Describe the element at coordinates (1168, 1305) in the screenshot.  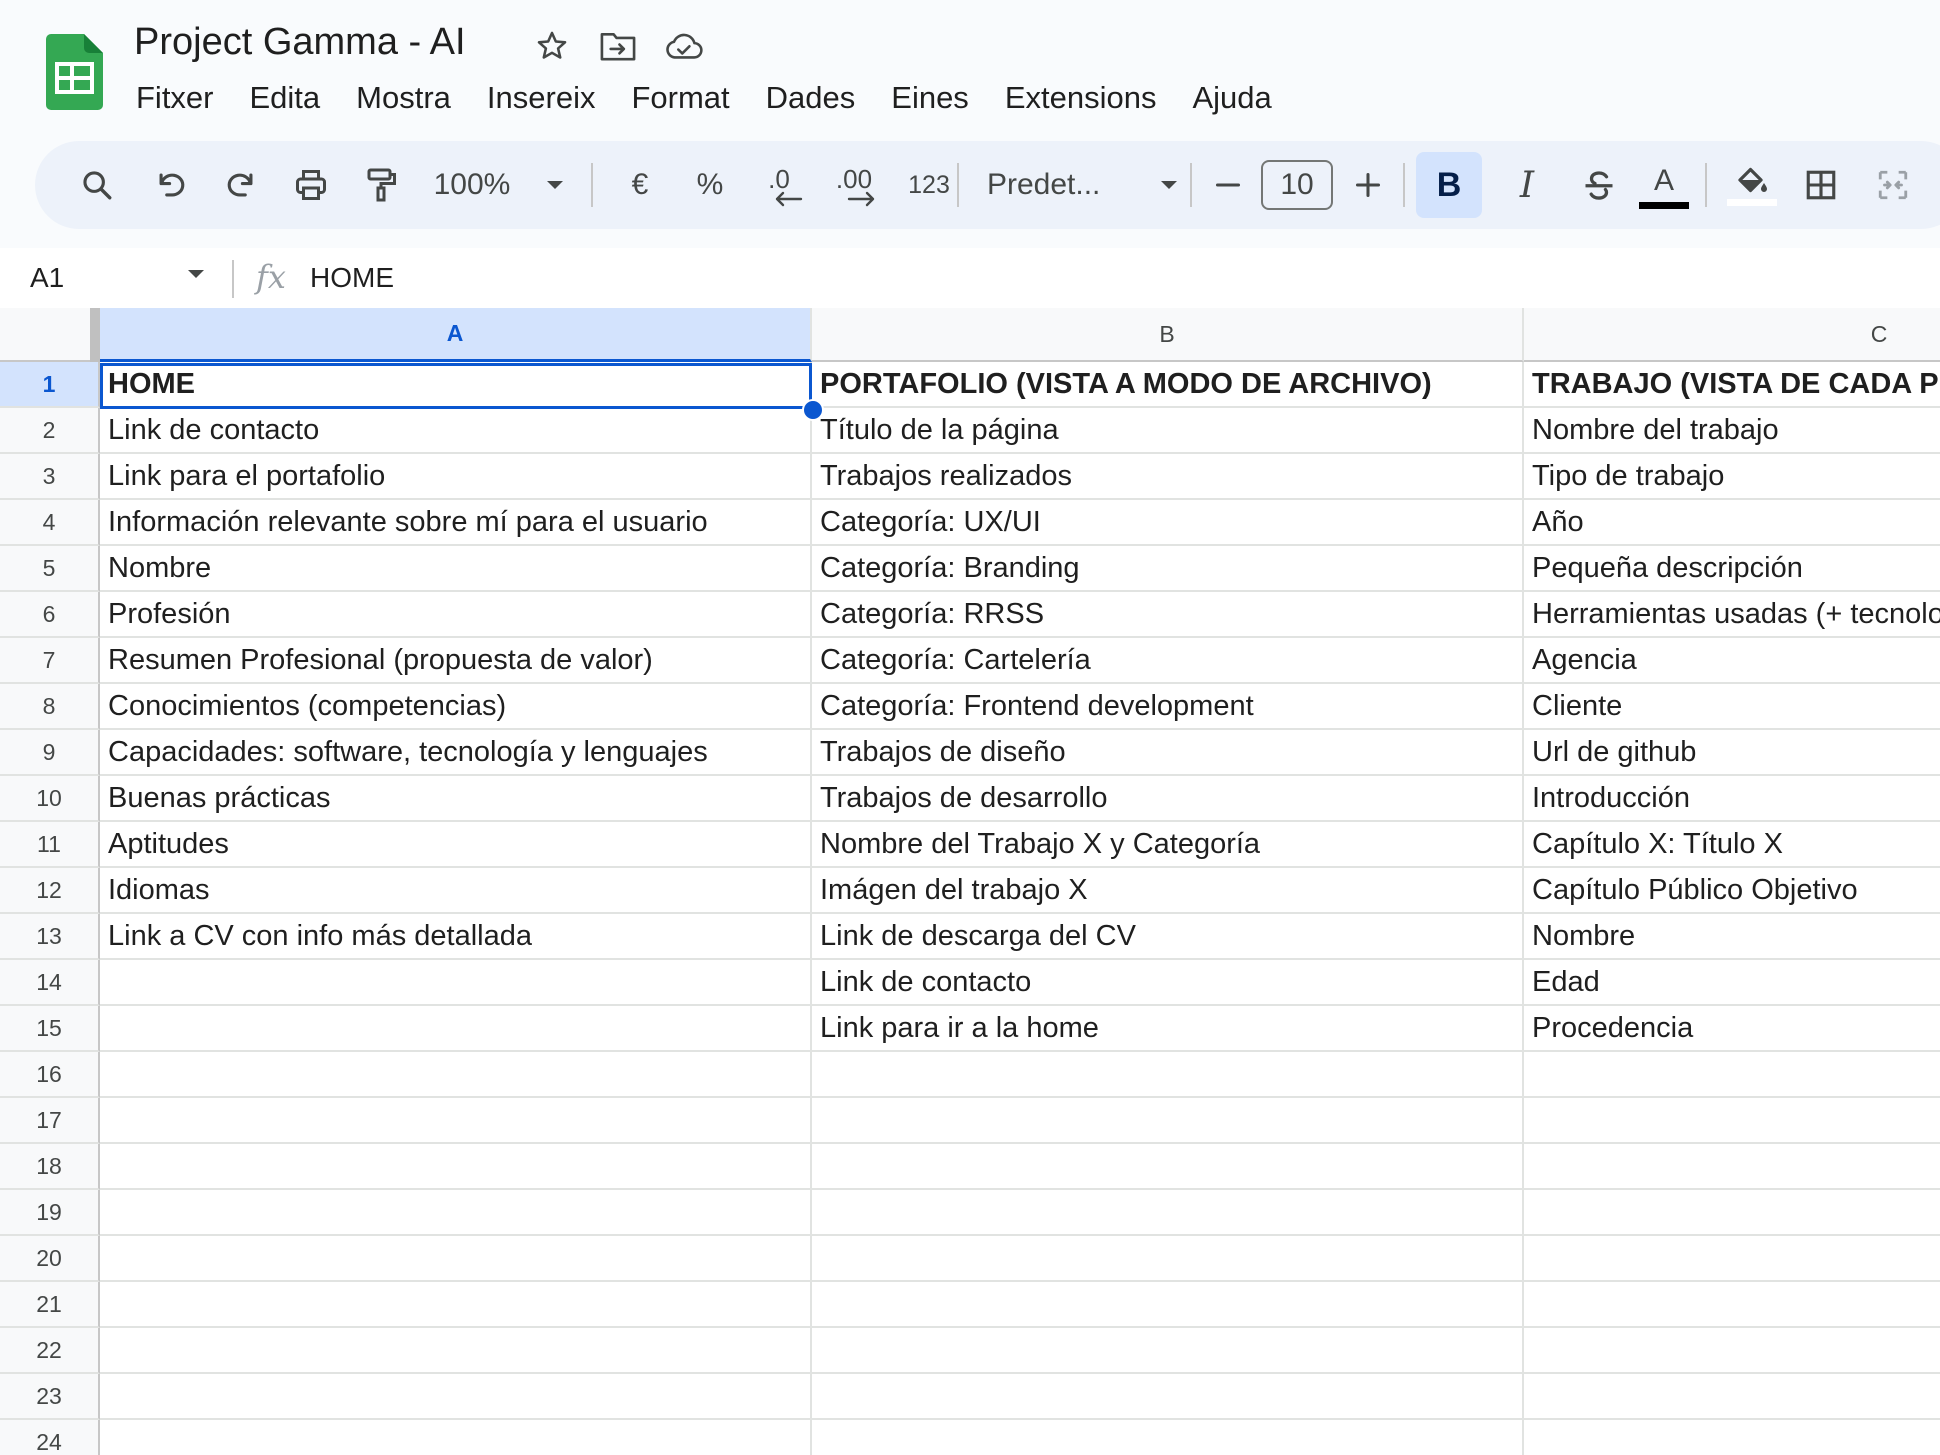
I see `cell-b21` at that location.